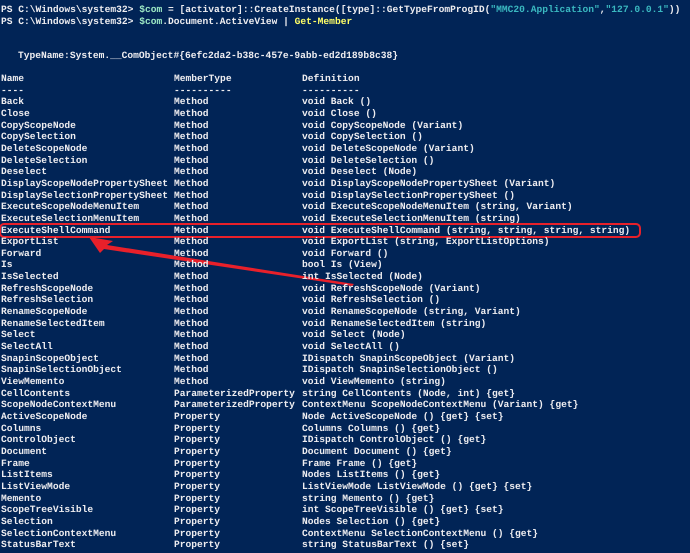 The image size is (690, 553). I want to click on table-cell-text: ListViewMode, so click(36, 486).